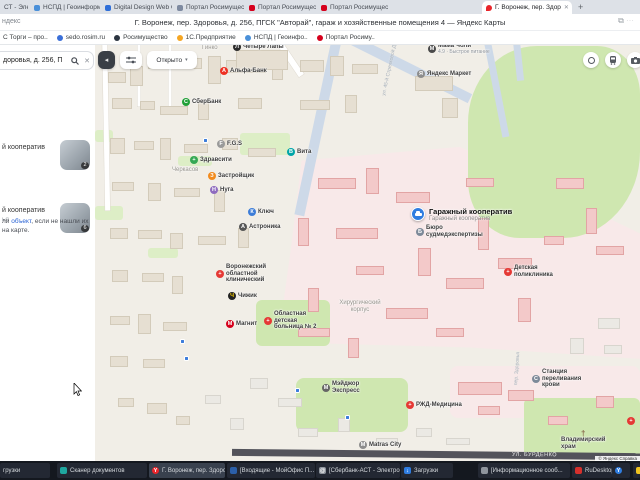 This screenshot has height=480, width=640. I want to click on poi-icon: Л, so click(237, 48).